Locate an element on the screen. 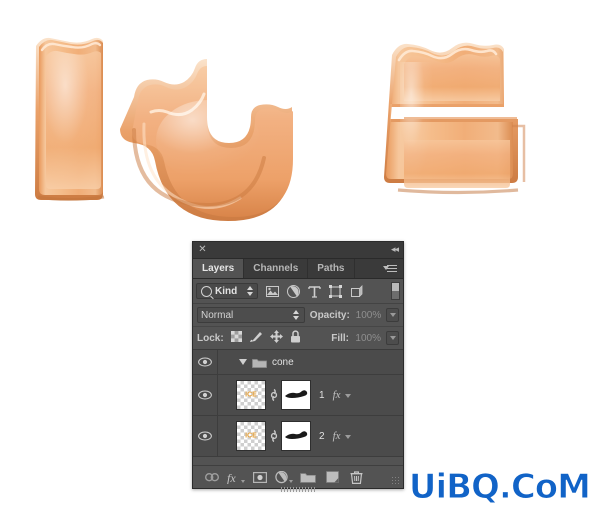 This screenshot has height=515, width=600. fill-slider-caret is located at coordinates (392, 338).